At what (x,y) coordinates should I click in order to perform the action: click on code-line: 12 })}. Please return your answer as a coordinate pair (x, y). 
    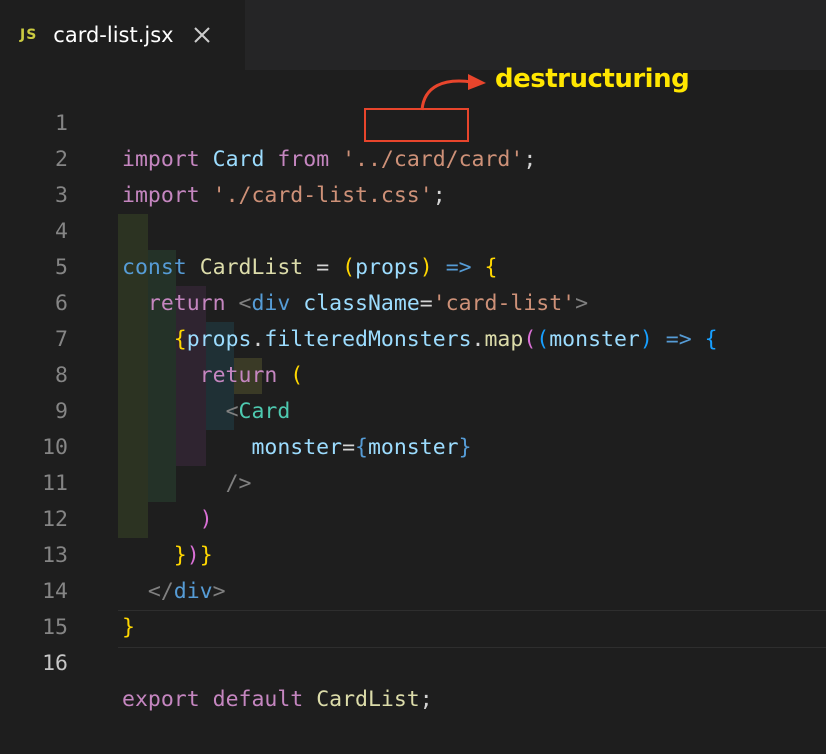
    Looking at the image, I should click on (413, 517).